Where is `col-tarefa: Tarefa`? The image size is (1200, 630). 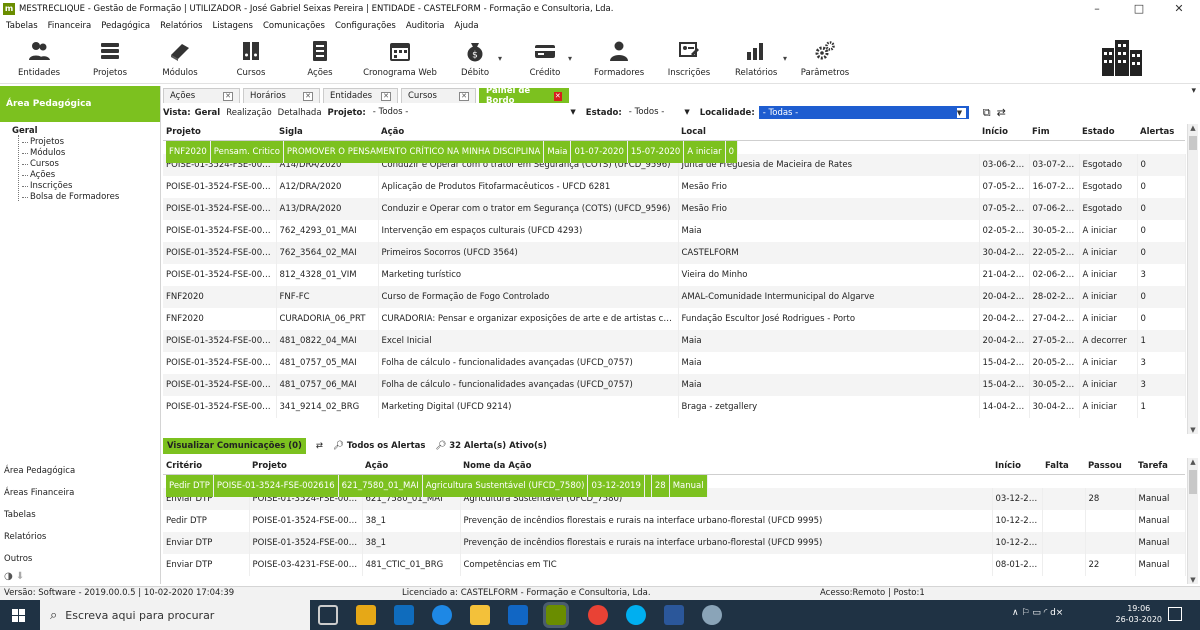 col-tarefa: Tarefa is located at coordinates (1160, 466).